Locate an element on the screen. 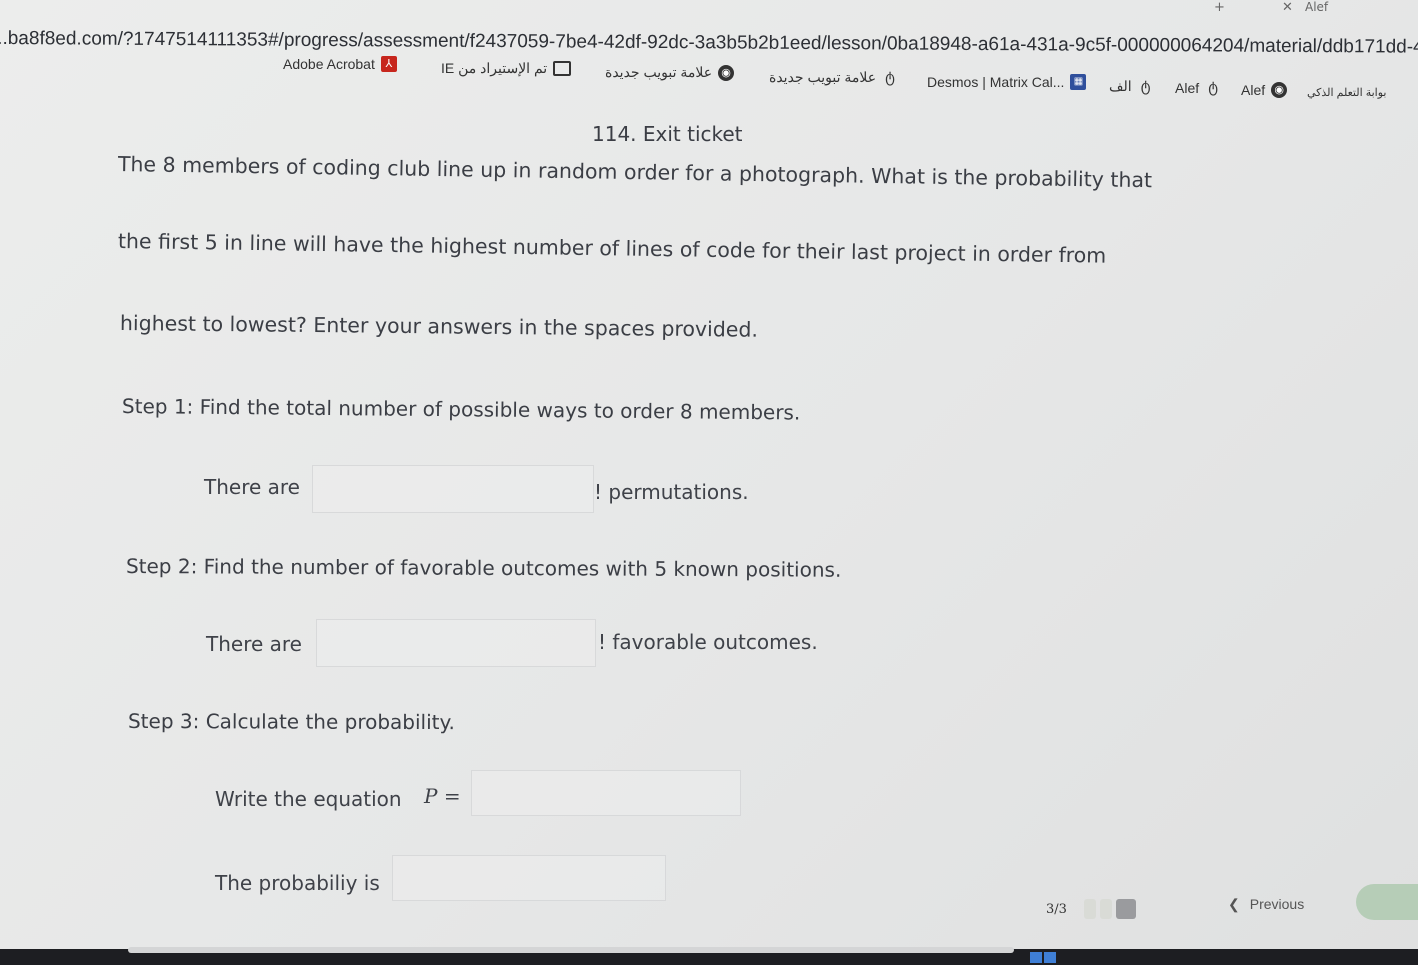 The width and height of the screenshot is (1418, 965). bookmark-ie-imported: IE تم الإستيراد من is located at coordinates (506, 68).